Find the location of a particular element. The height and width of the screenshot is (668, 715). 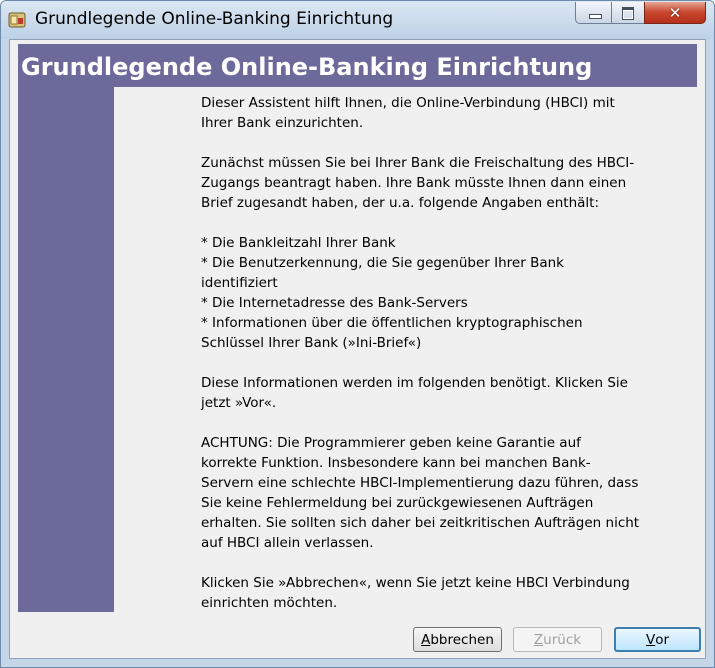

back-mnemonic: Z is located at coordinates (538, 639).